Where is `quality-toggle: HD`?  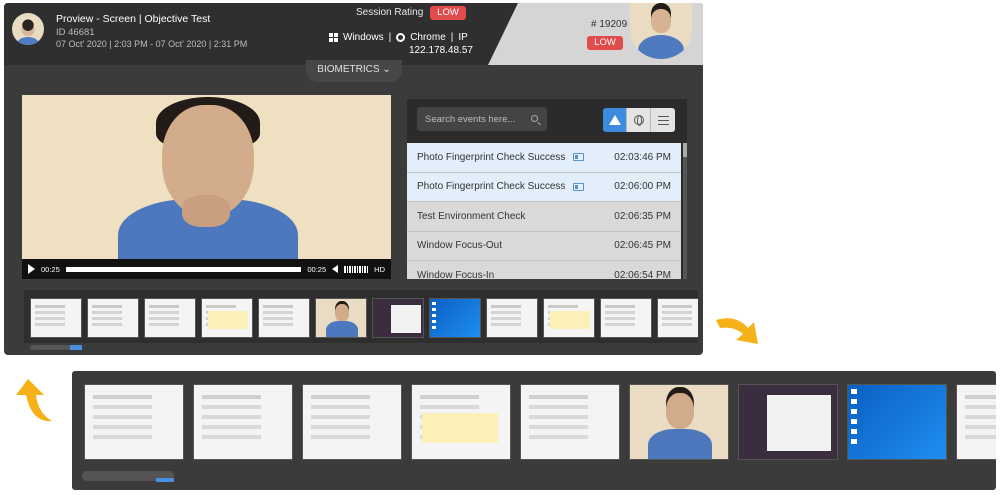
quality-toggle: HD is located at coordinates (379, 269).